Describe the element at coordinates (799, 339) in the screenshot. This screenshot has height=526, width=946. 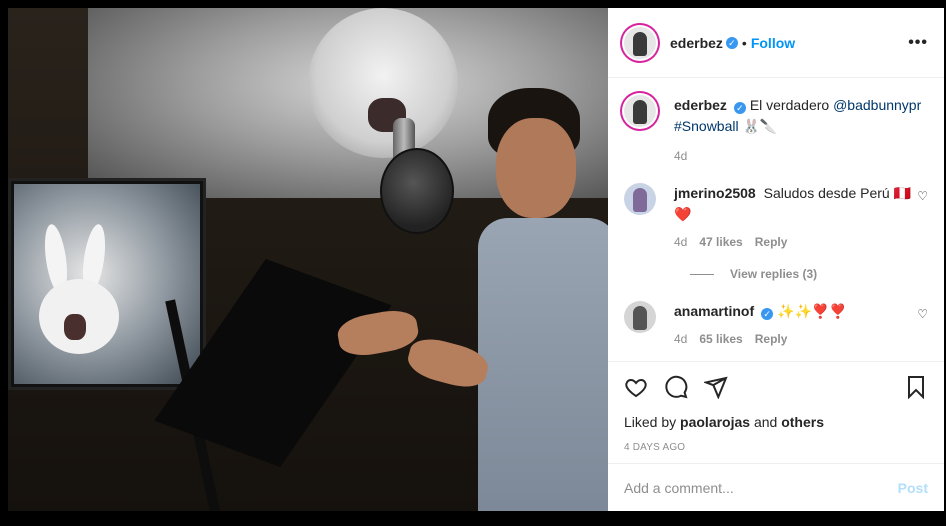
I see `comment-meta: 4d 65 likes Reply` at that location.